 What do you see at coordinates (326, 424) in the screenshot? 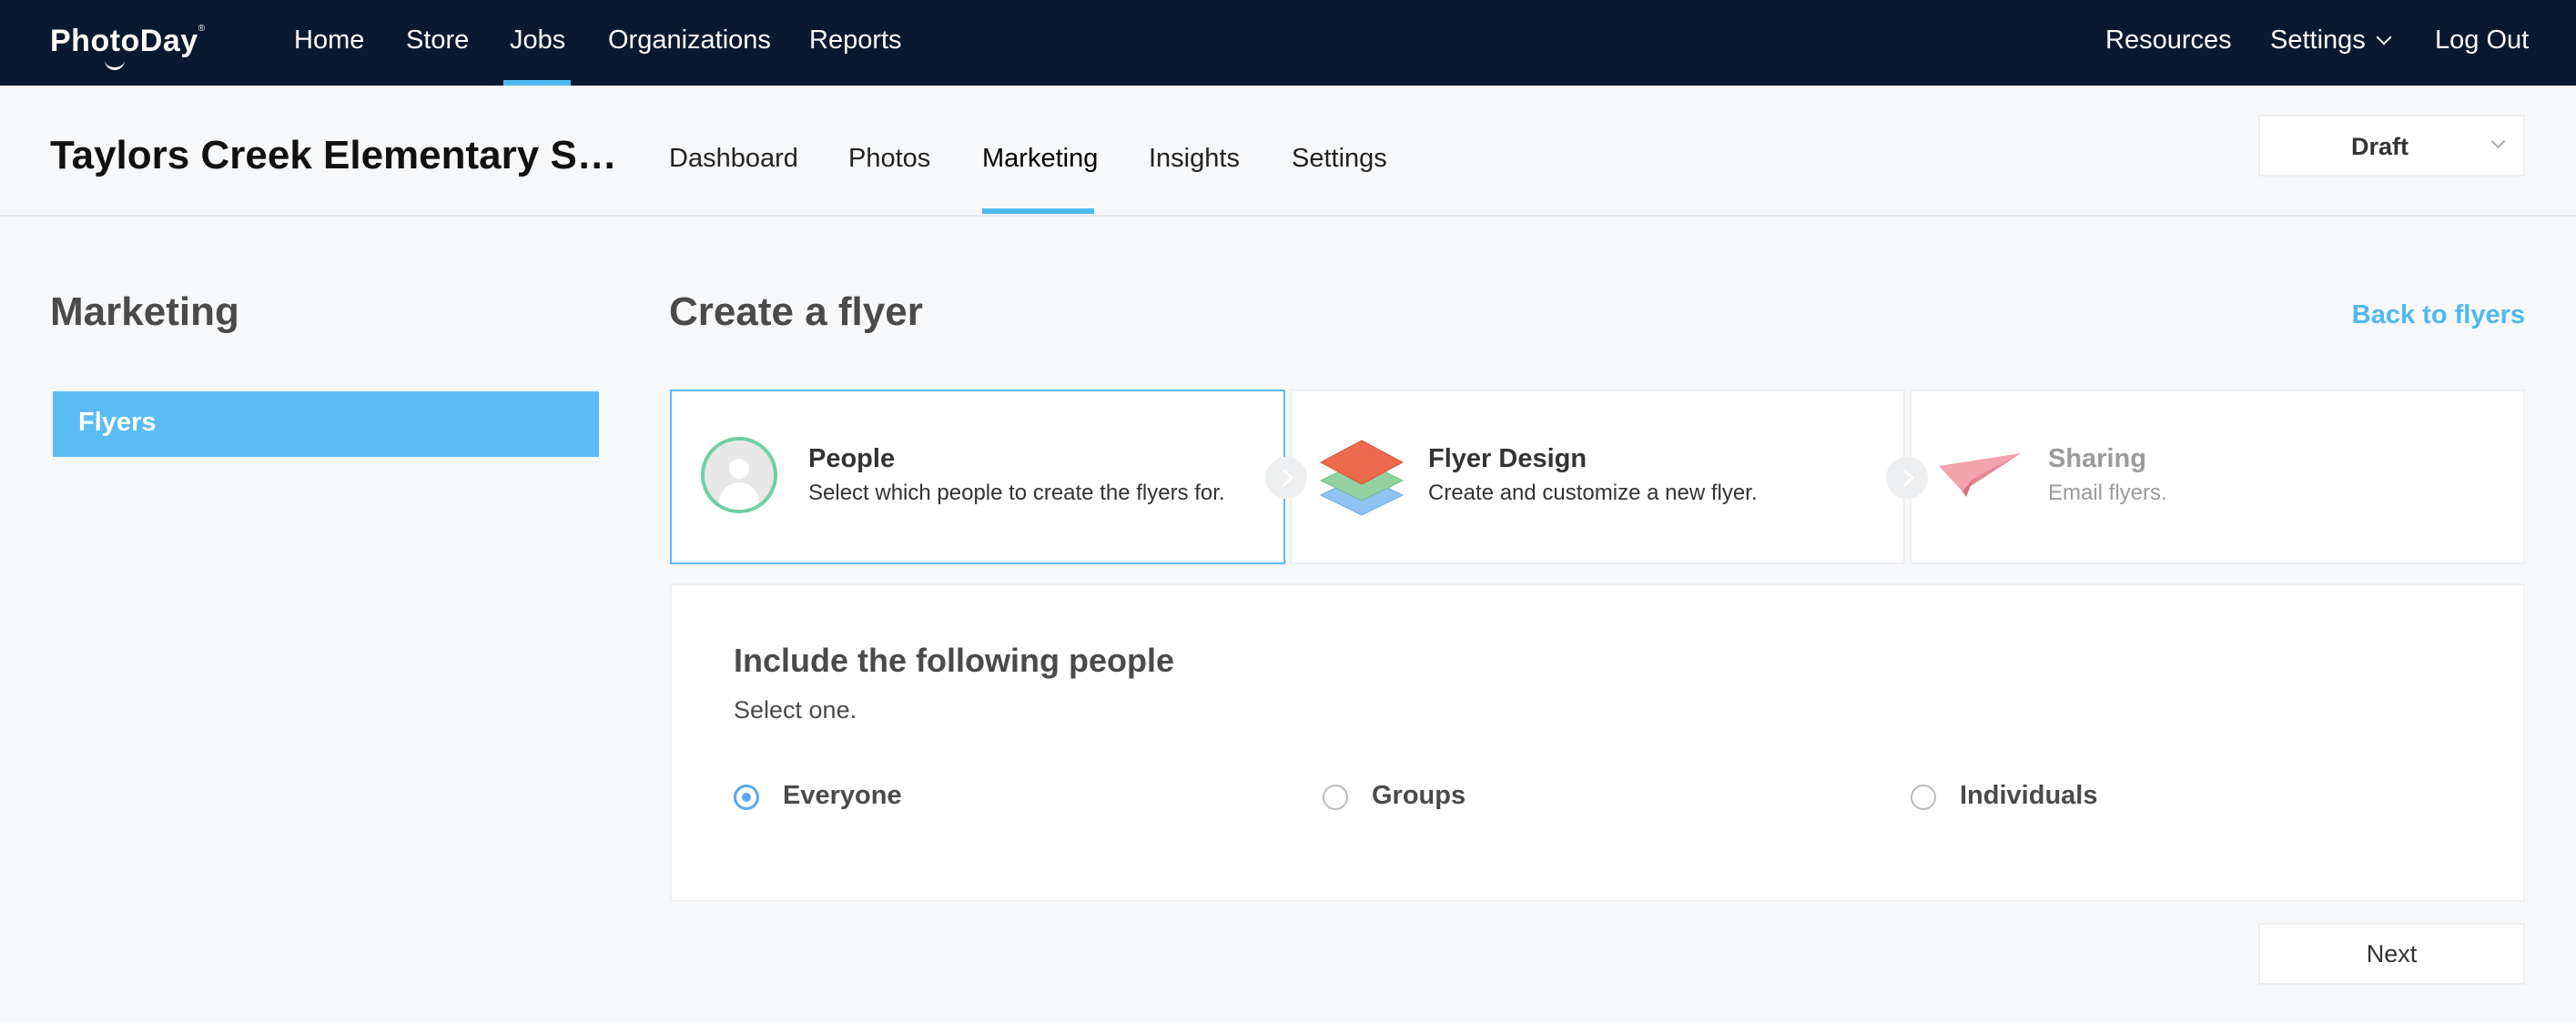
I see `sidebar-item-flyers: Flyers` at bounding box center [326, 424].